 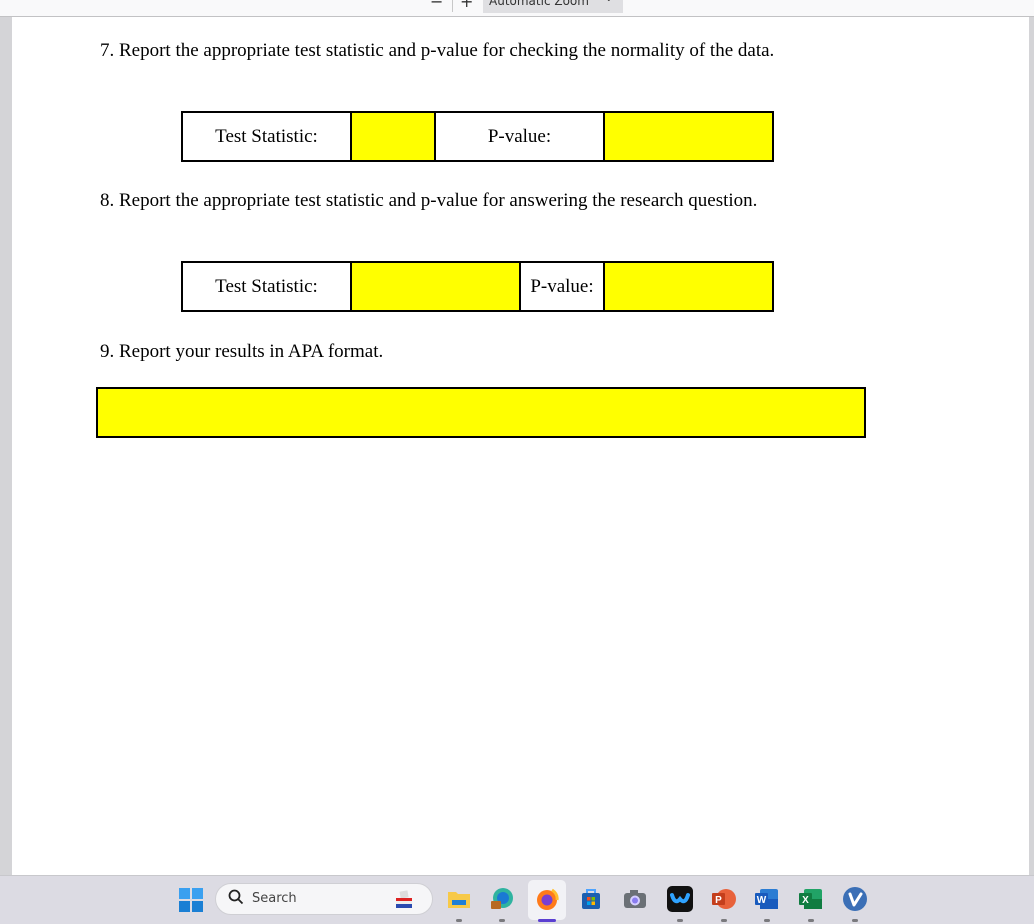 What do you see at coordinates (481, 412) in the screenshot?
I see `apa-results-answer-field` at bounding box center [481, 412].